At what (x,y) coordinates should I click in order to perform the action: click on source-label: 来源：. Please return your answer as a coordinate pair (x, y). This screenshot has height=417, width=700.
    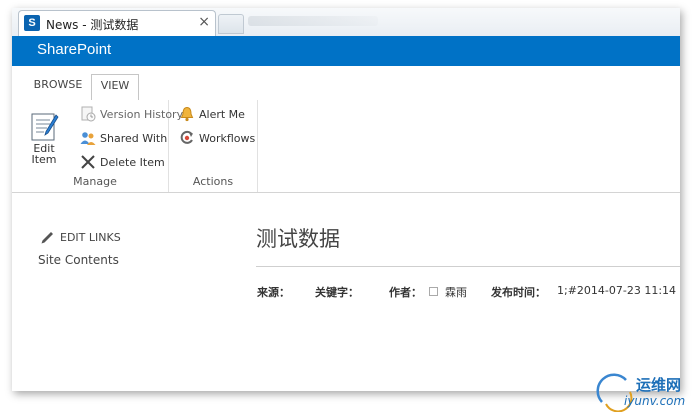
    Looking at the image, I should click on (273, 292).